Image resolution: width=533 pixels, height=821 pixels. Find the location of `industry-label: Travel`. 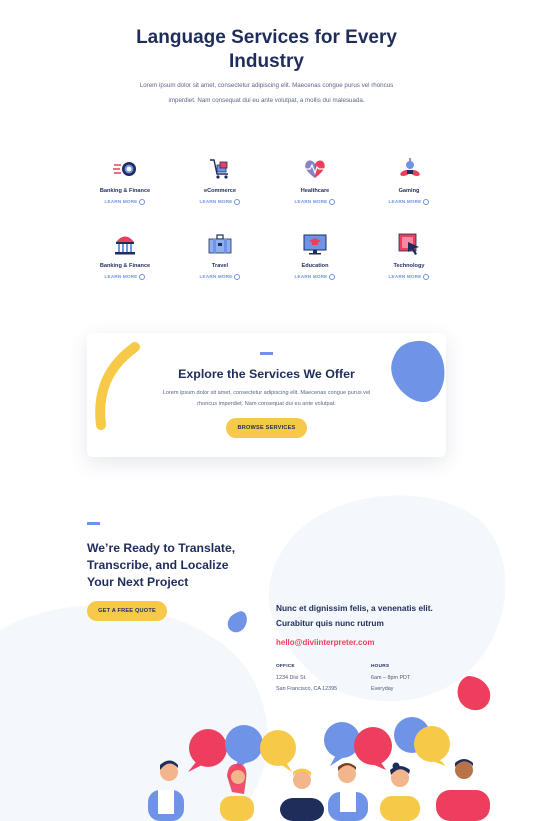

industry-label: Travel is located at coordinates (220, 266).